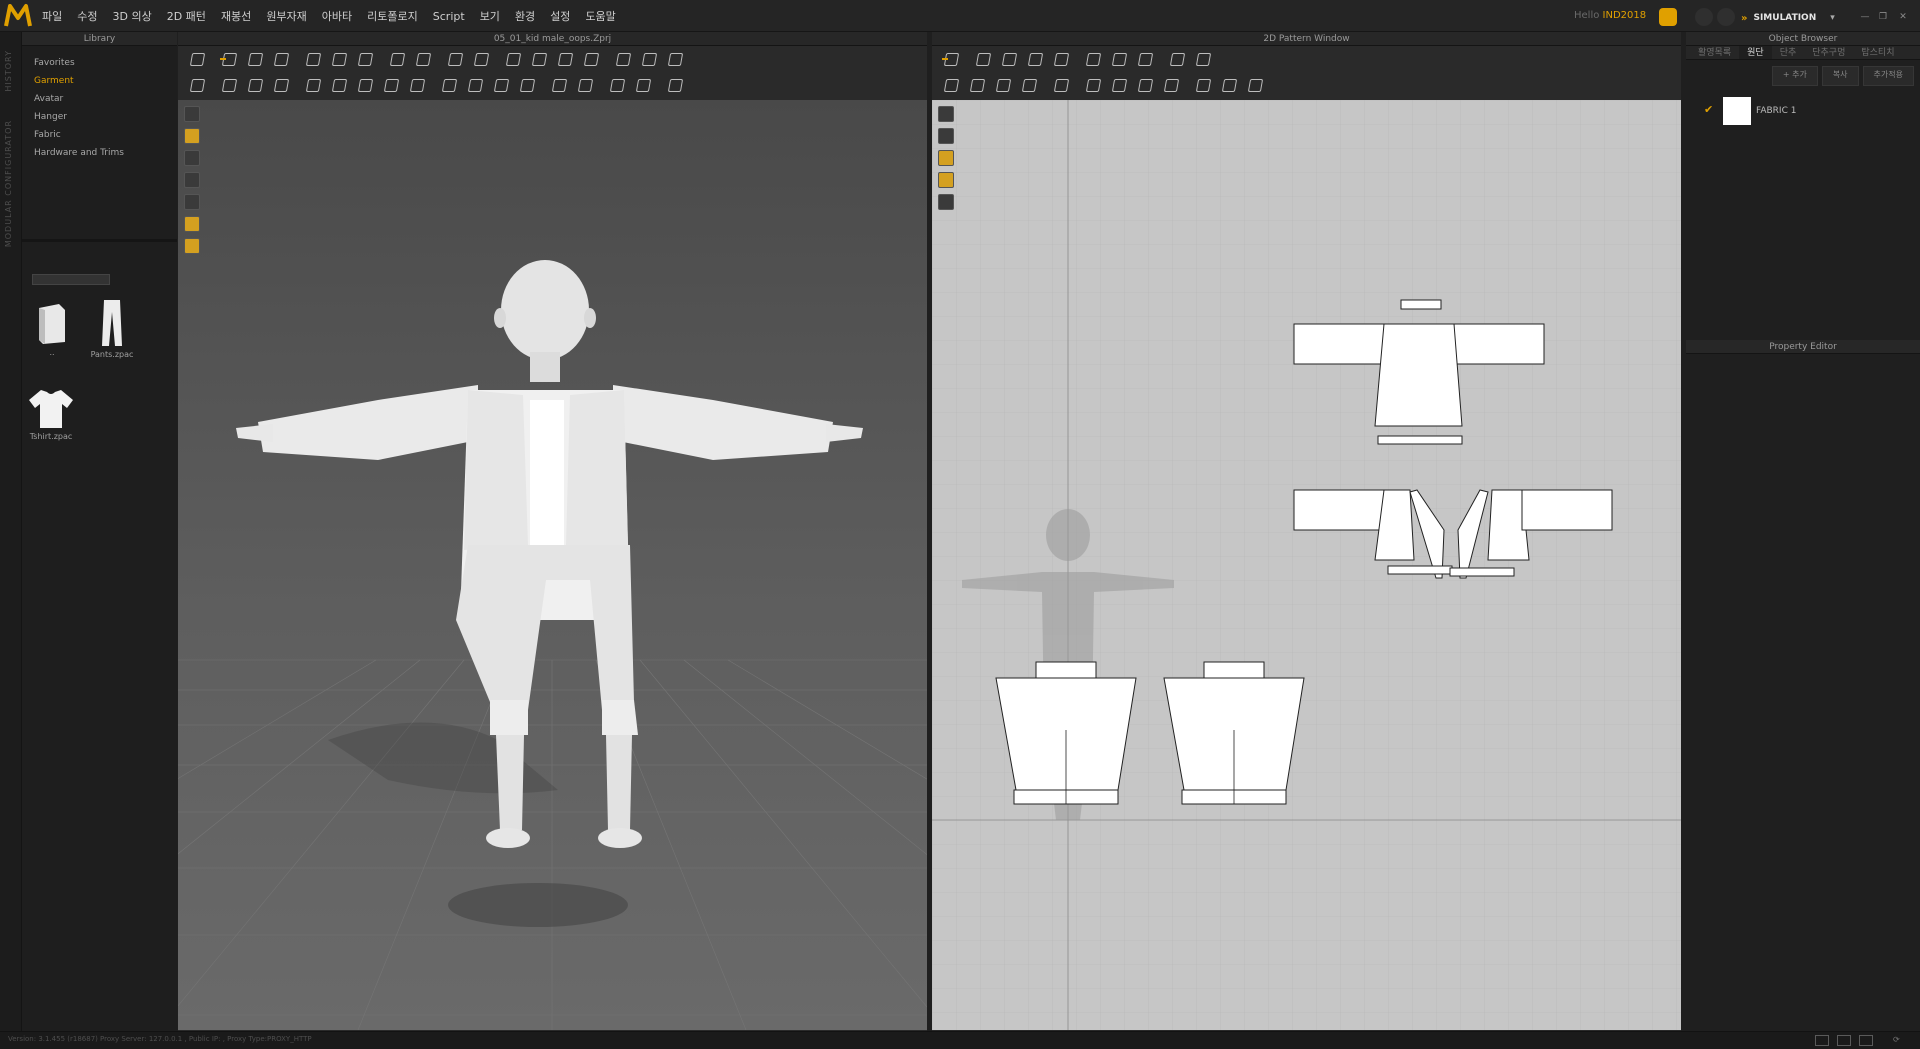 The height and width of the screenshot is (1049, 1920). What do you see at coordinates (105, 99) in the screenshot?
I see `library-item: Avatar` at bounding box center [105, 99].